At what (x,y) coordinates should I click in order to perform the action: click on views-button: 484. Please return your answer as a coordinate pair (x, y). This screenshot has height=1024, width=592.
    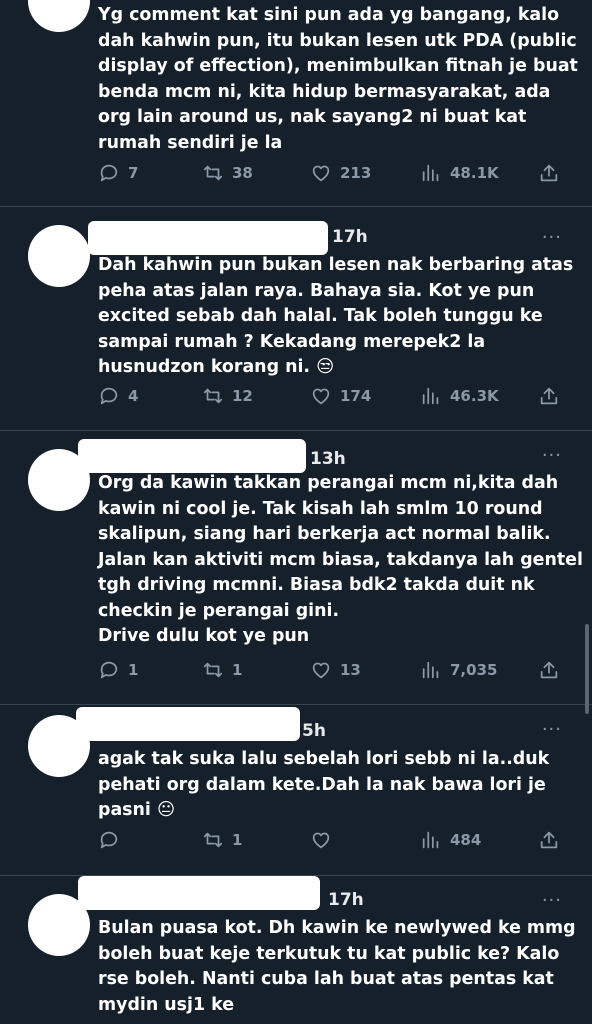
    Looking at the image, I should click on (450, 840).